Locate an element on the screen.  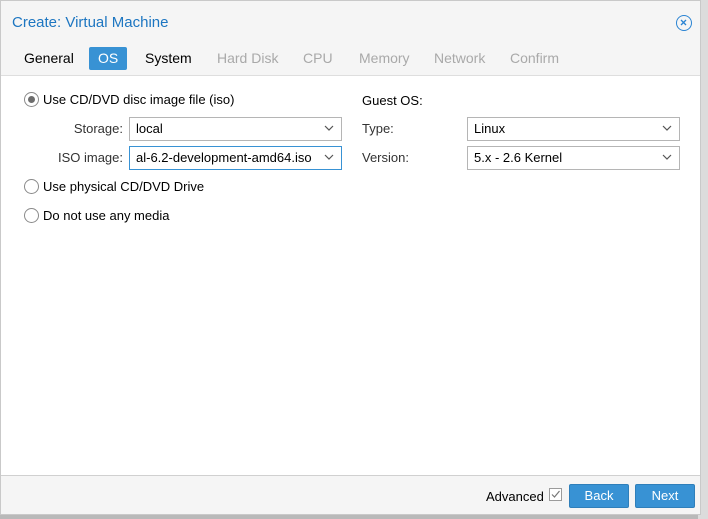
storage-label: Storage: is located at coordinates (98, 128).